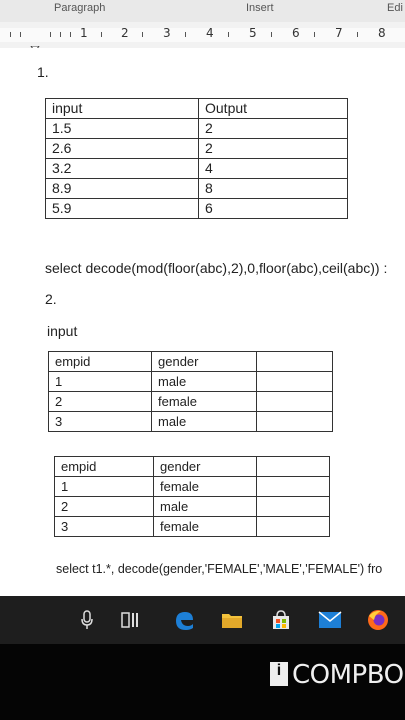 This screenshot has width=405, height=720. Describe the element at coordinates (122, 108) in the screenshot. I see `table-header-input: input` at that location.